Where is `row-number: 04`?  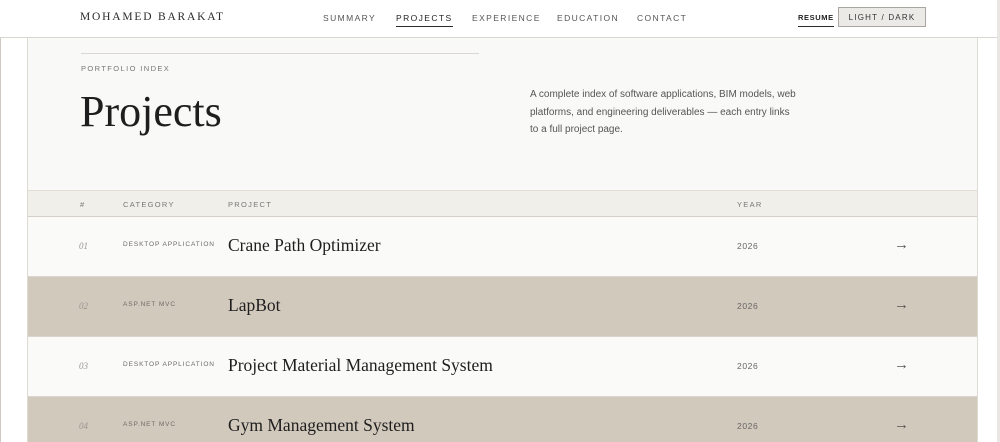
row-number: 04 is located at coordinates (83, 426).